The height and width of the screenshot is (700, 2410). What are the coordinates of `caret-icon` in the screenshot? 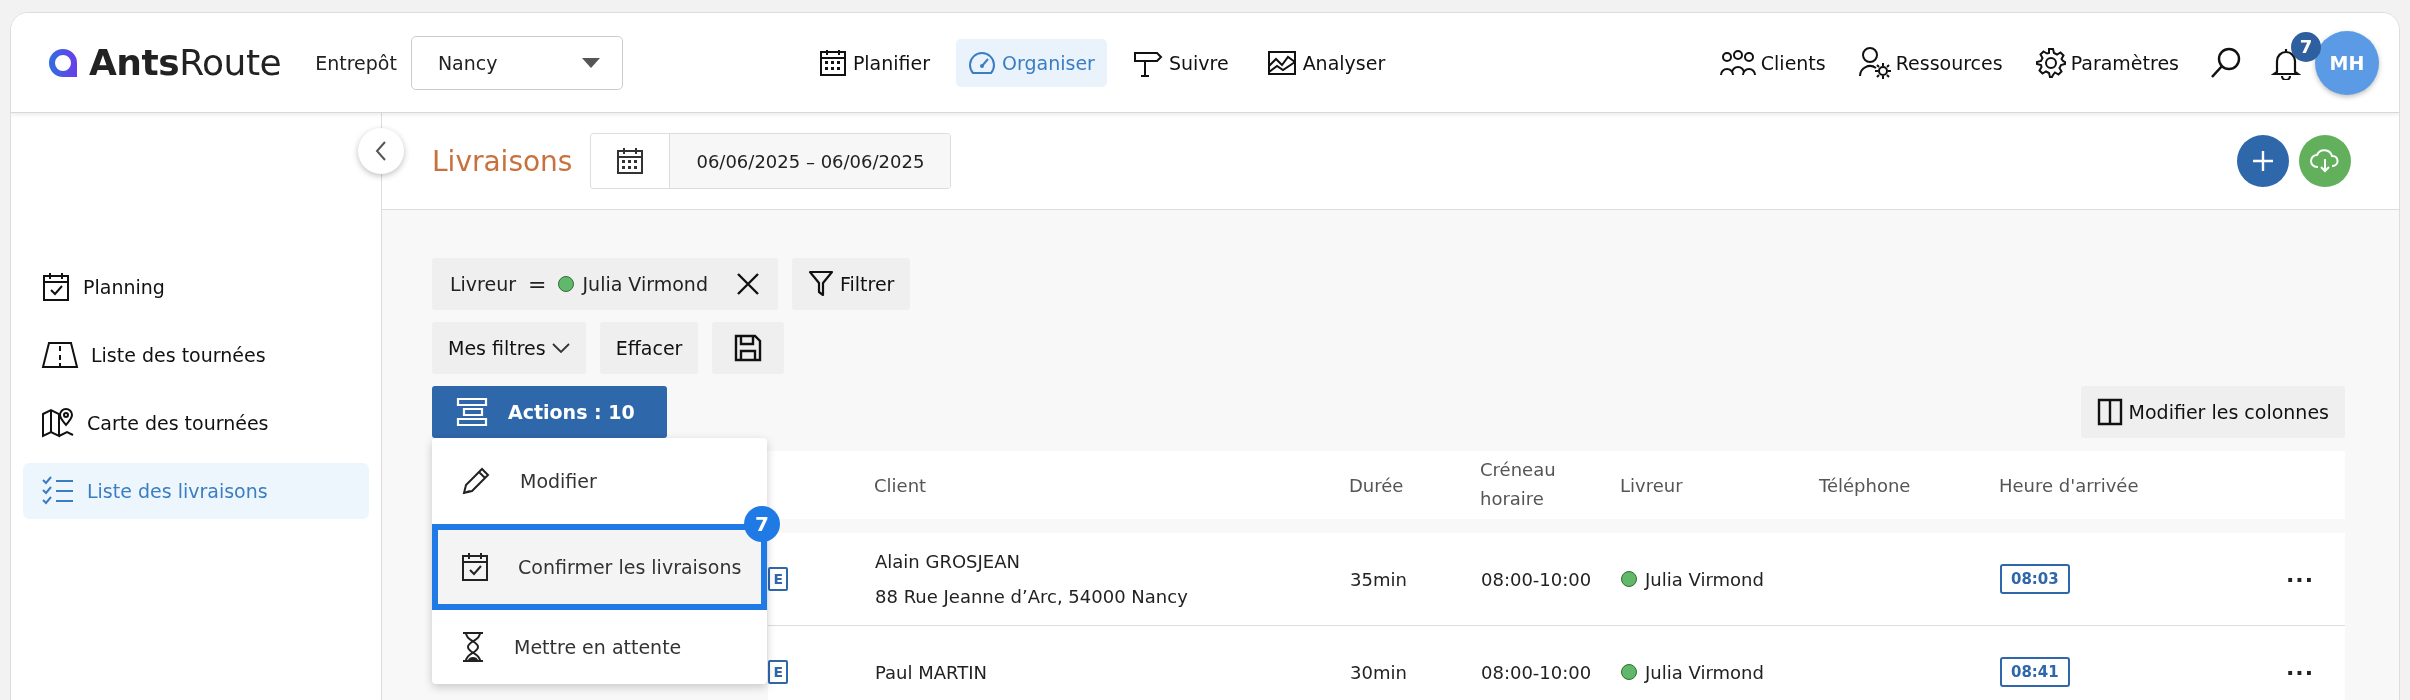 It's located at (590, 62).